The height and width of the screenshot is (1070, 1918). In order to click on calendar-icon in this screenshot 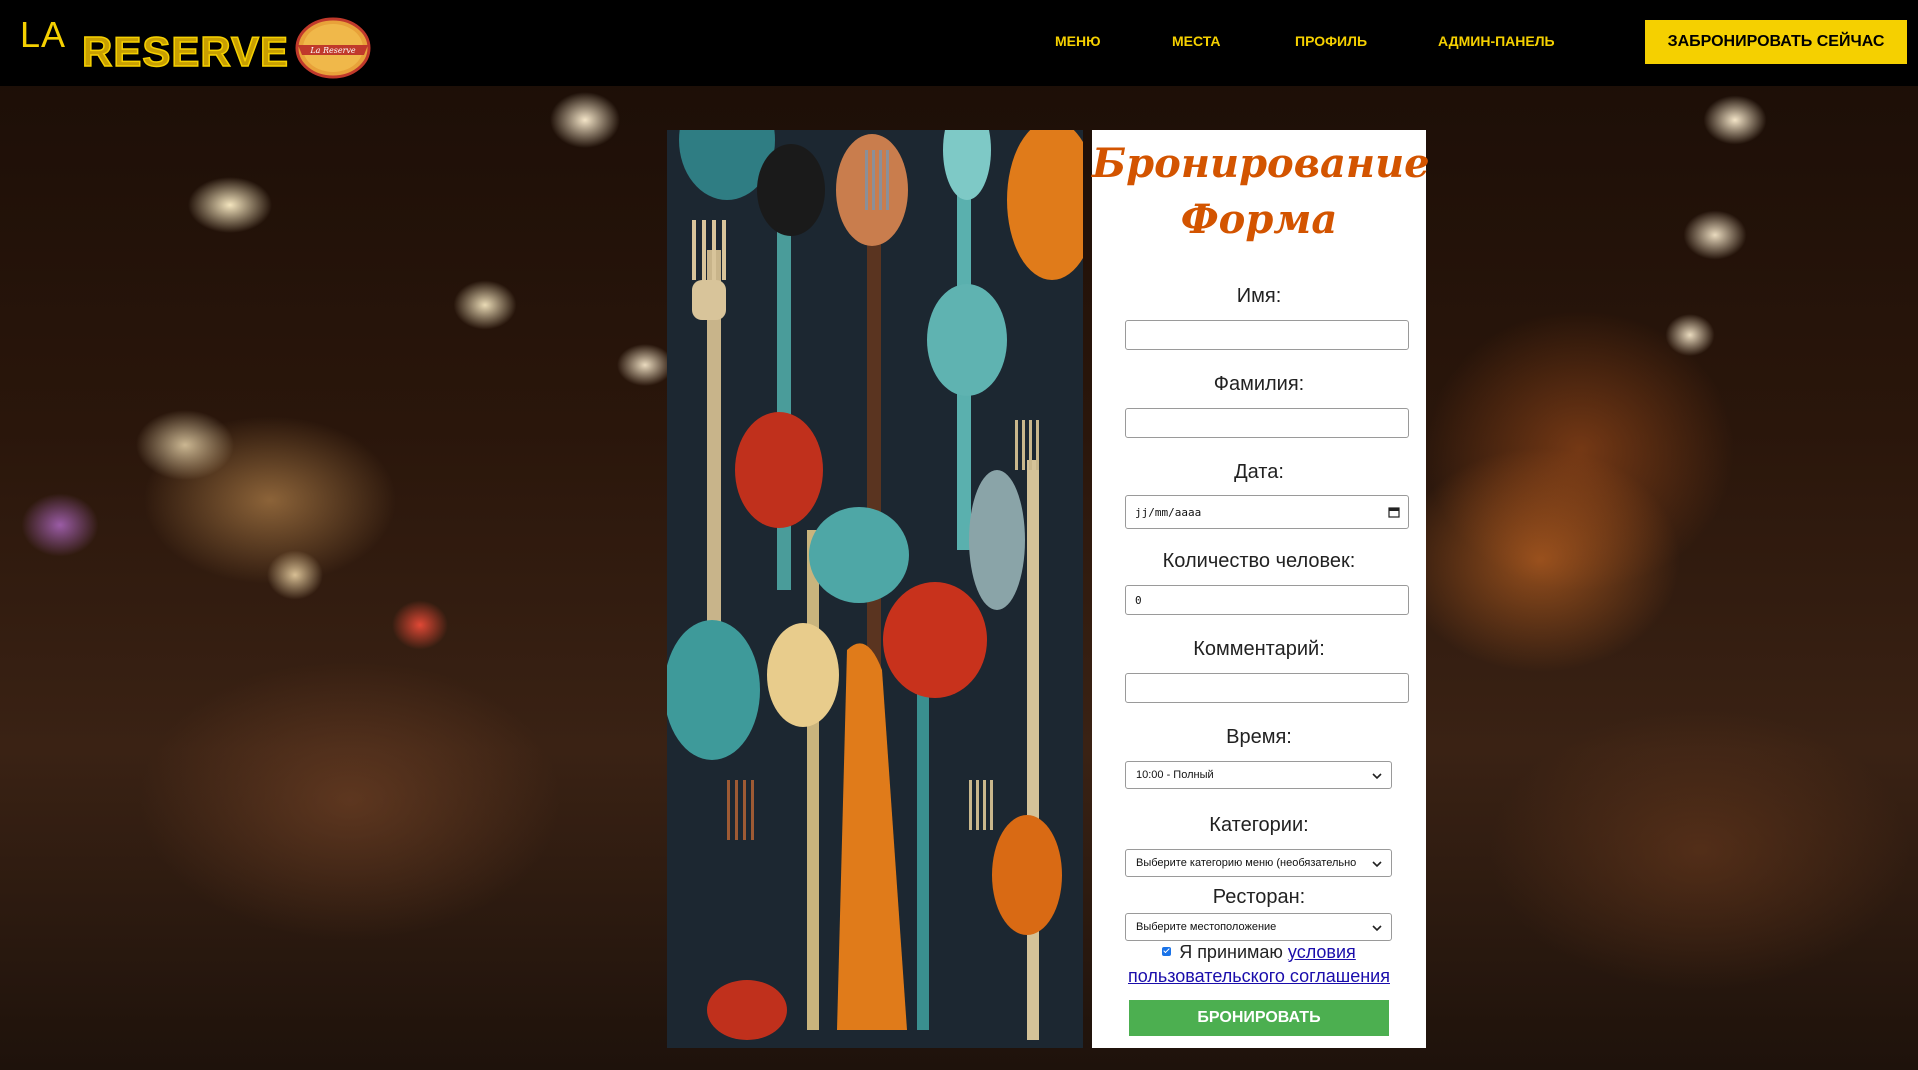, I will do `click(1394, 512)`.